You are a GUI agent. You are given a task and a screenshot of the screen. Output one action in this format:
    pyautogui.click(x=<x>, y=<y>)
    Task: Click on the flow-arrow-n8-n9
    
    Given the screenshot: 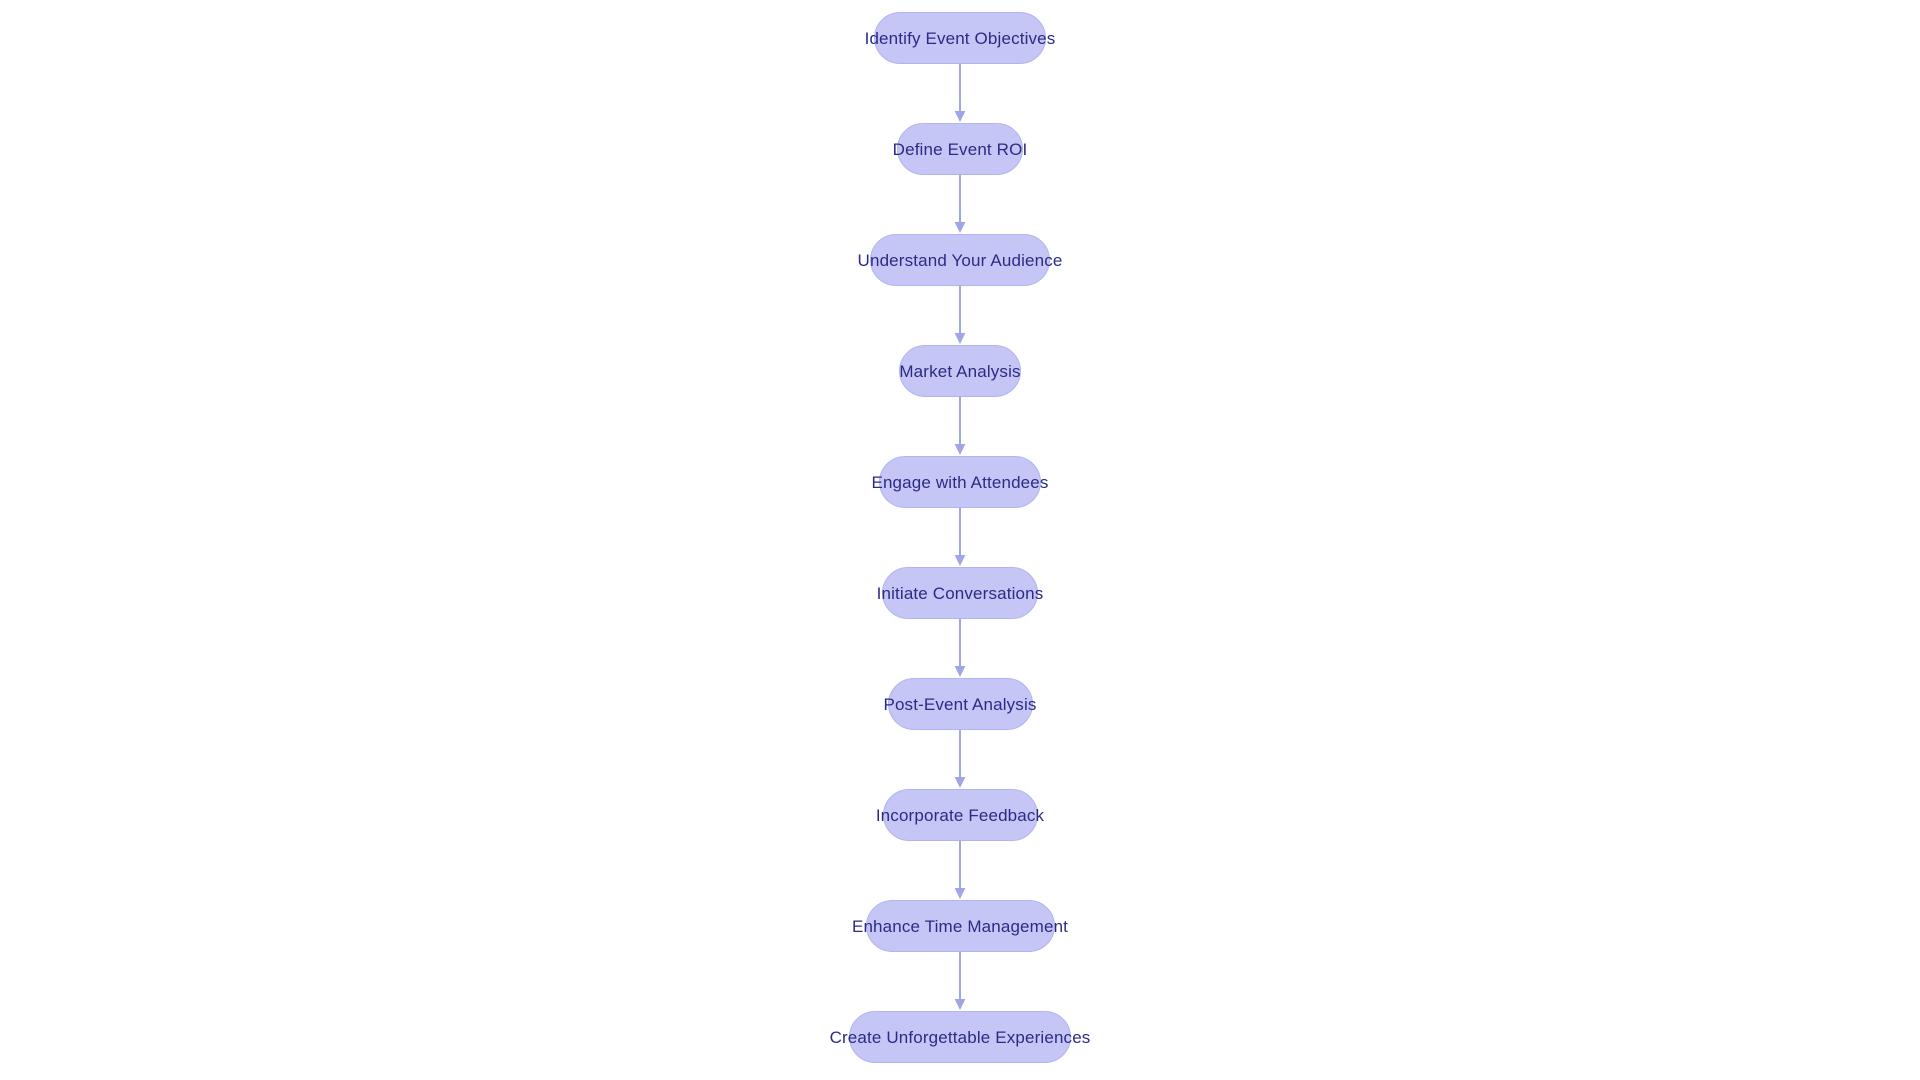 What is the action you would take?
    pyautogui.click(x=960, y=870)
    